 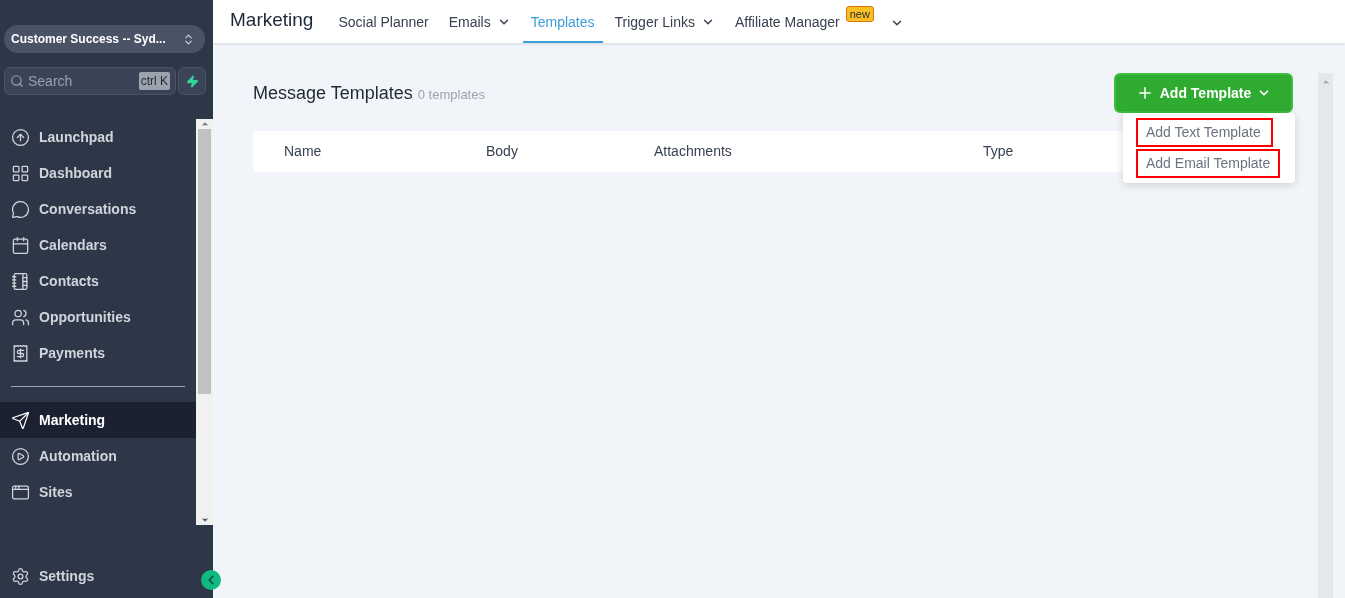 I want to click on up-down-icon, so click(x=188, y=39).